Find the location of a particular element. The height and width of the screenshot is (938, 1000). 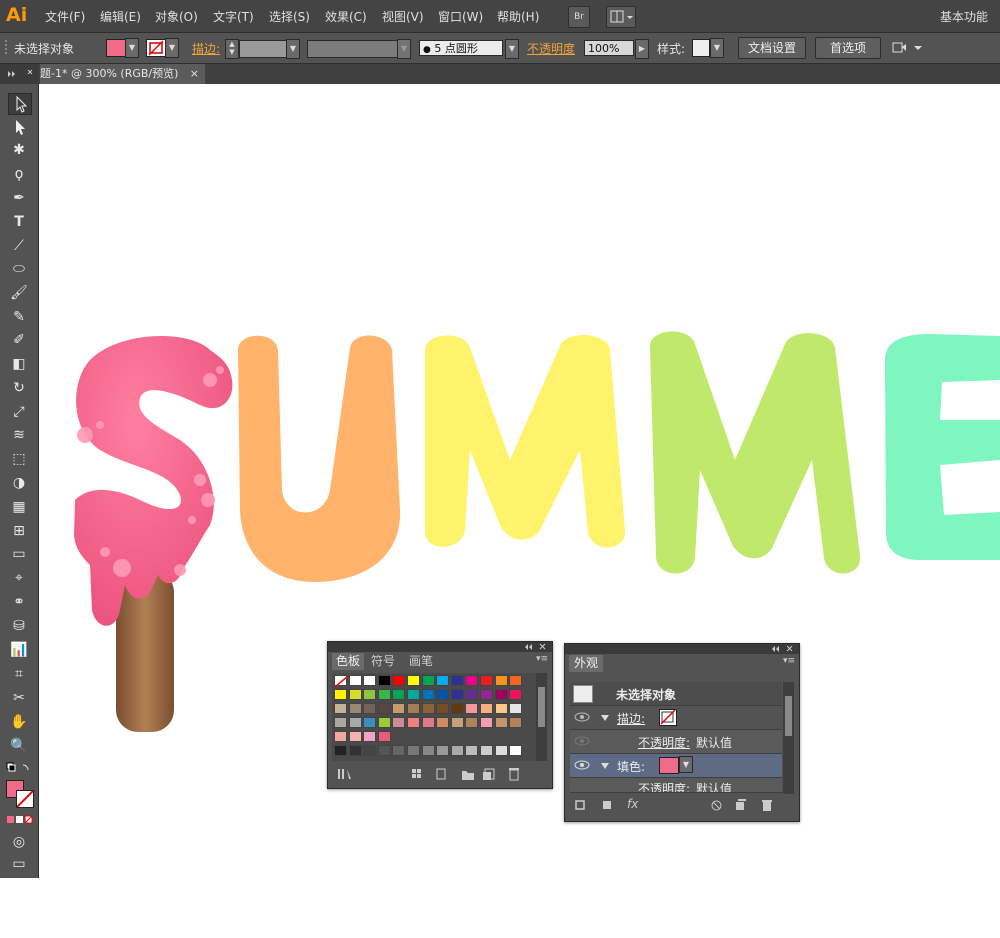

menu-window: 窗口(W) is located at coordinates (460, 16).